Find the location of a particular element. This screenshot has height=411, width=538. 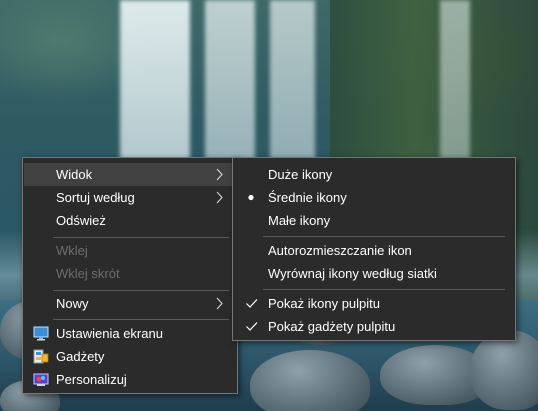

menu-item-large-icons: Duże ikony is located at coordinates (374, 174).